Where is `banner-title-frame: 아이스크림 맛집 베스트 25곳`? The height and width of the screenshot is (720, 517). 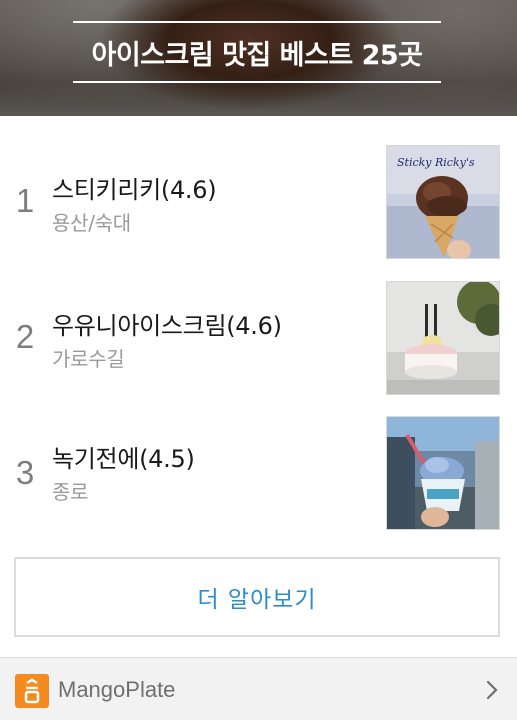 banner-title-frame: 아이스크림 맛집 베스트 25곳 is located at coordinates (257, 52).